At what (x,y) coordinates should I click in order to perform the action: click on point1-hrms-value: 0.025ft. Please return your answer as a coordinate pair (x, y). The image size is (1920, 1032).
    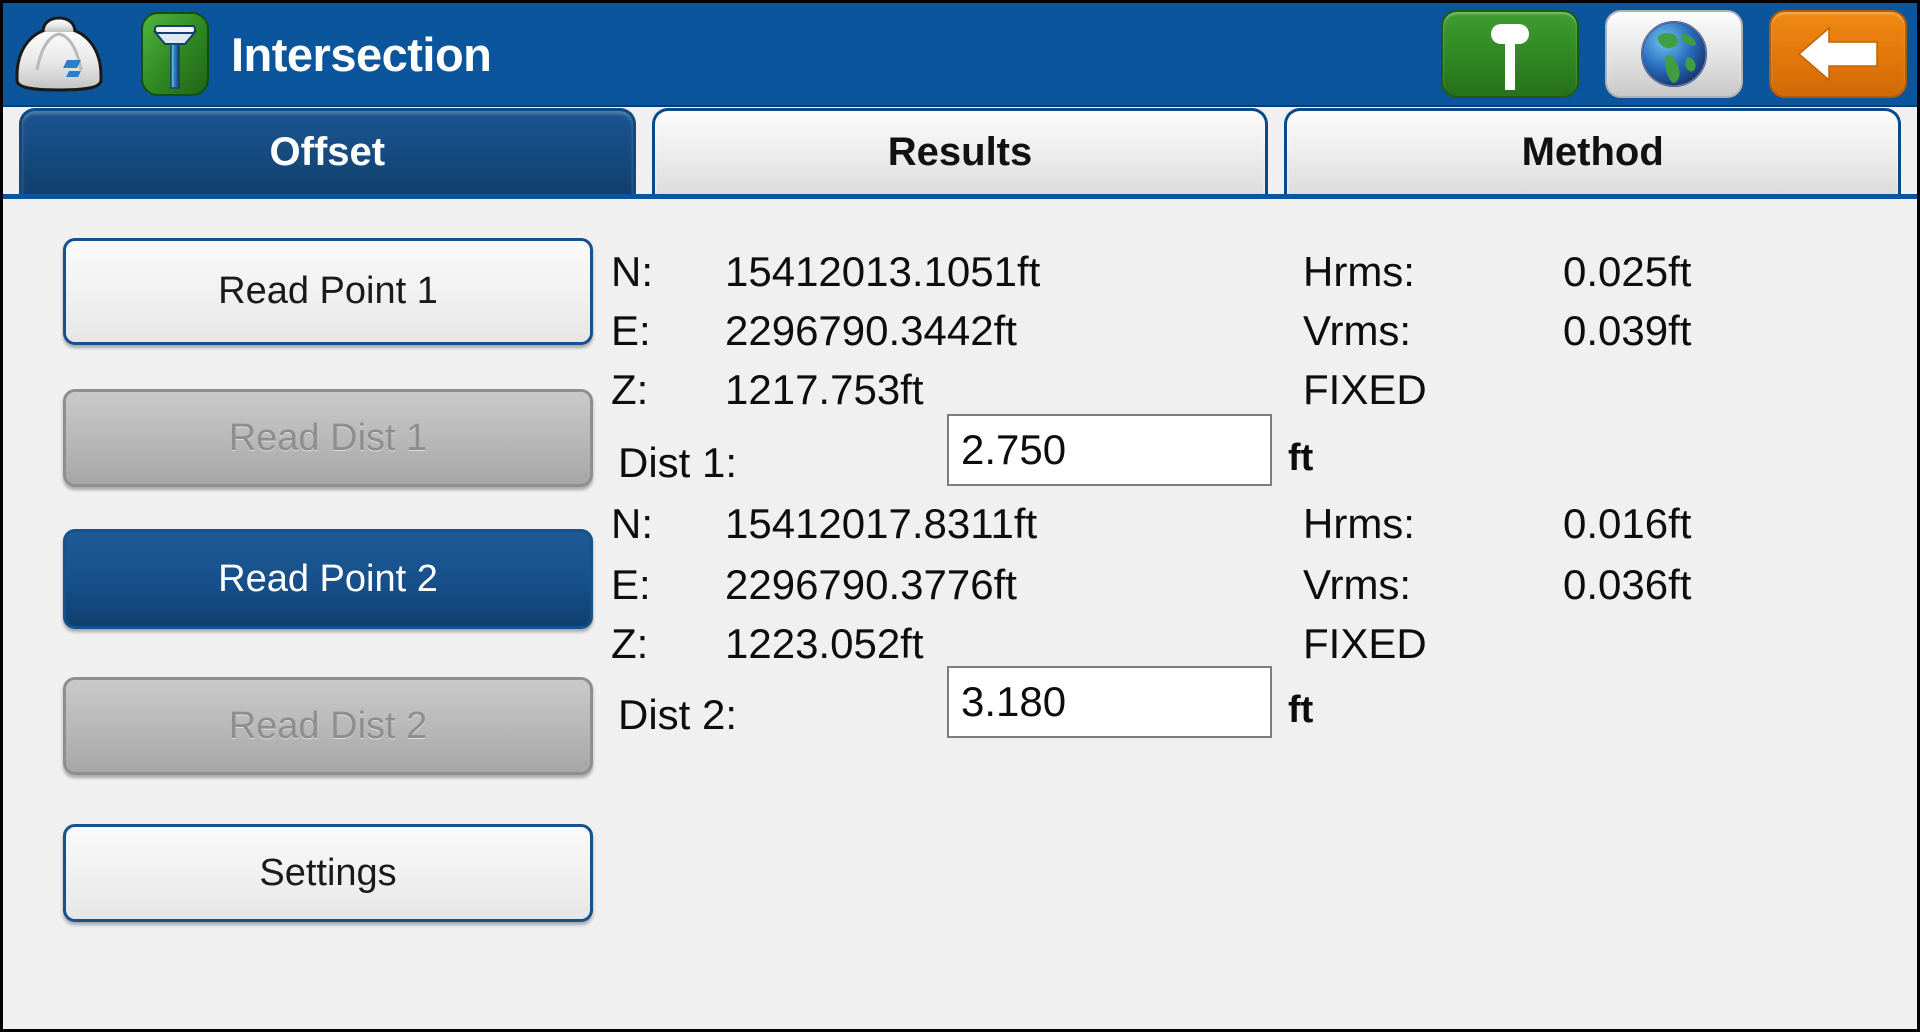
    Looking at the image, I should click on (1627, 271).